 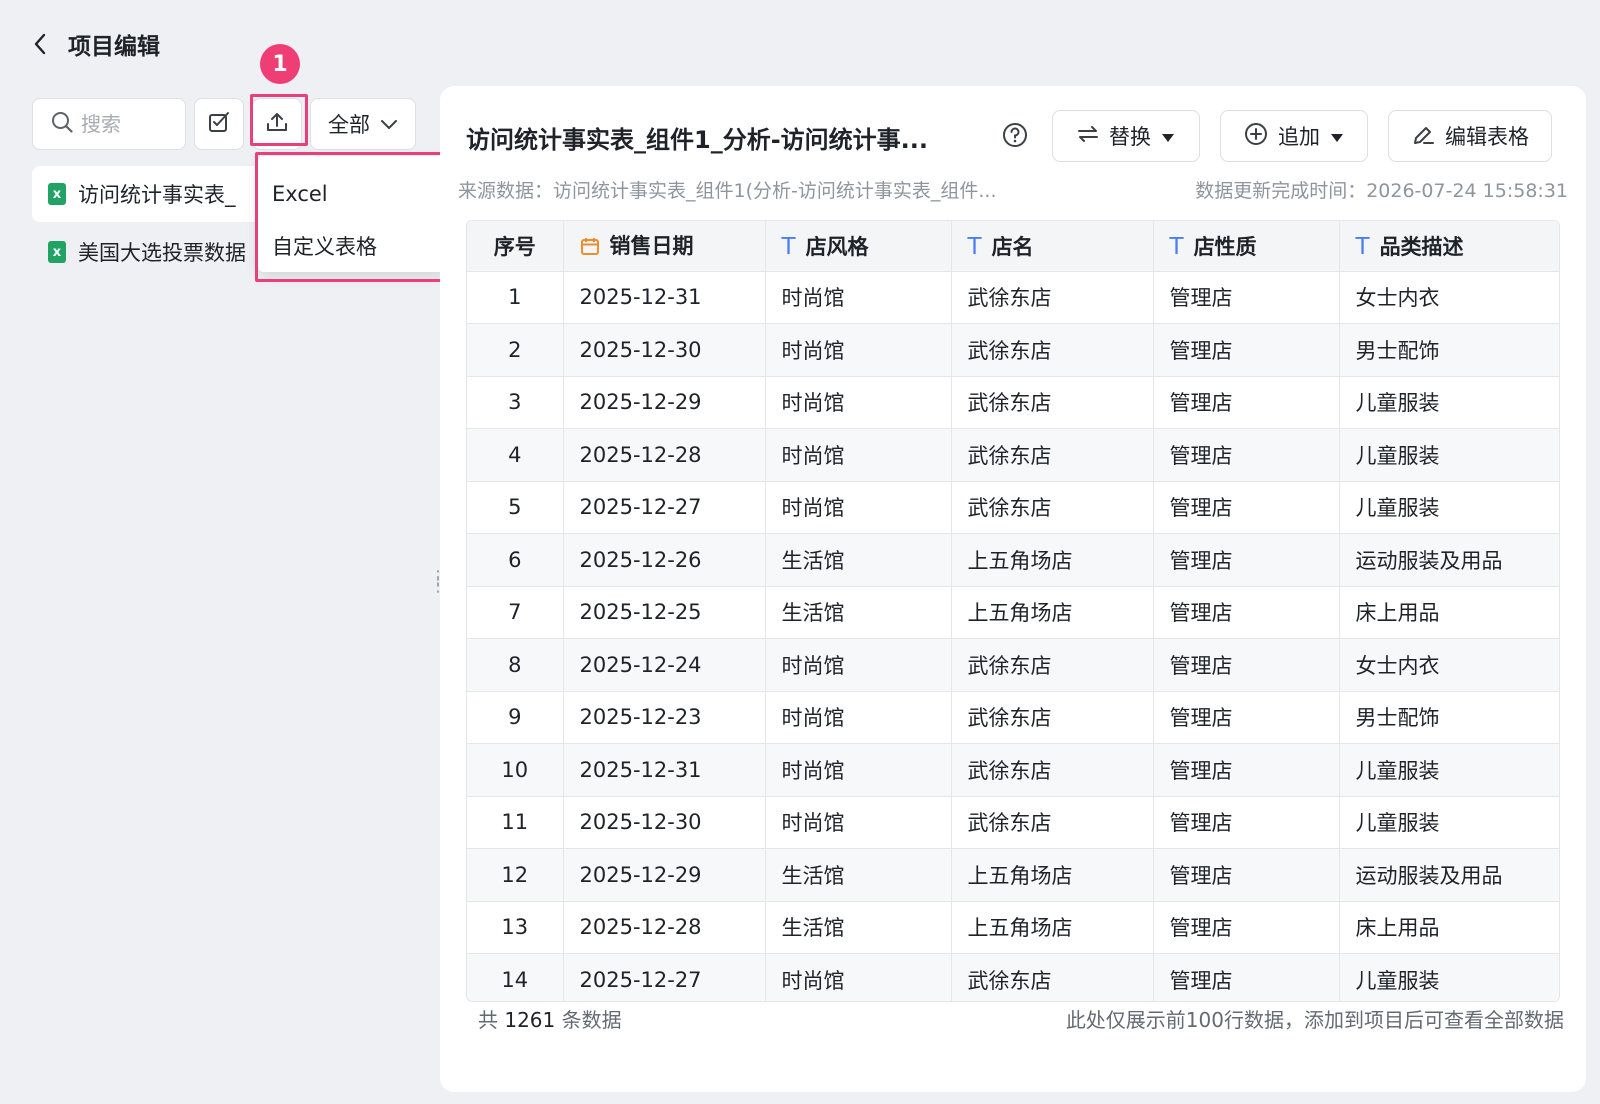 What do you see at coordinates (1423, 136) in the screenshot?
I see `edit-pen-icon` at bounding box center [1423, 136].